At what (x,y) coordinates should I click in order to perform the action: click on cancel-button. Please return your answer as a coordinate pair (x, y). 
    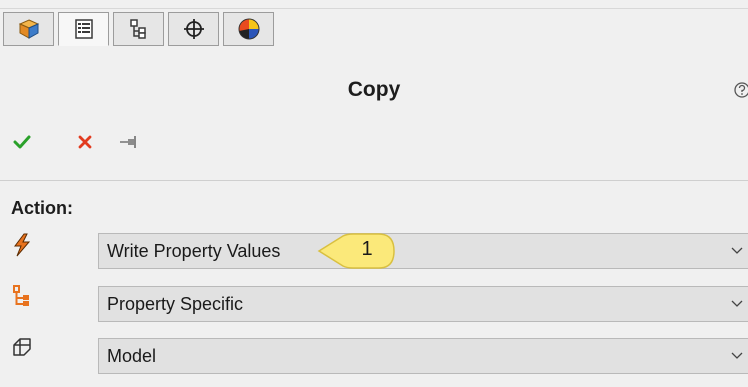
    Looking at the image, I should click on (85, 144).